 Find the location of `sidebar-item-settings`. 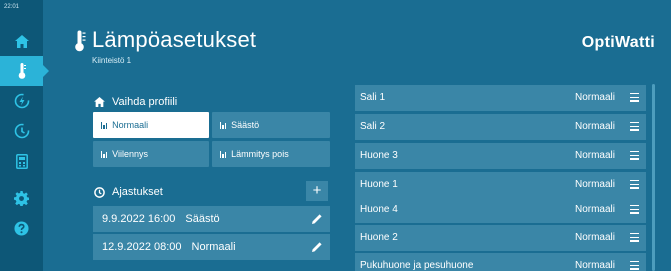

sidebar-item-settings is located at coordinates (21, 198).